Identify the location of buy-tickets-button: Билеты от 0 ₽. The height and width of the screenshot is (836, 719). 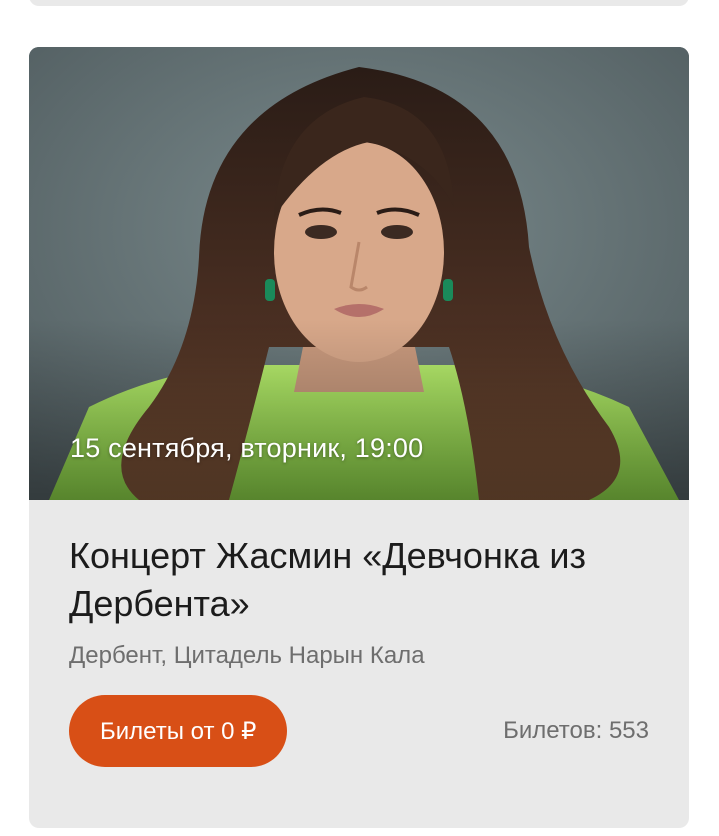
(178, 731).